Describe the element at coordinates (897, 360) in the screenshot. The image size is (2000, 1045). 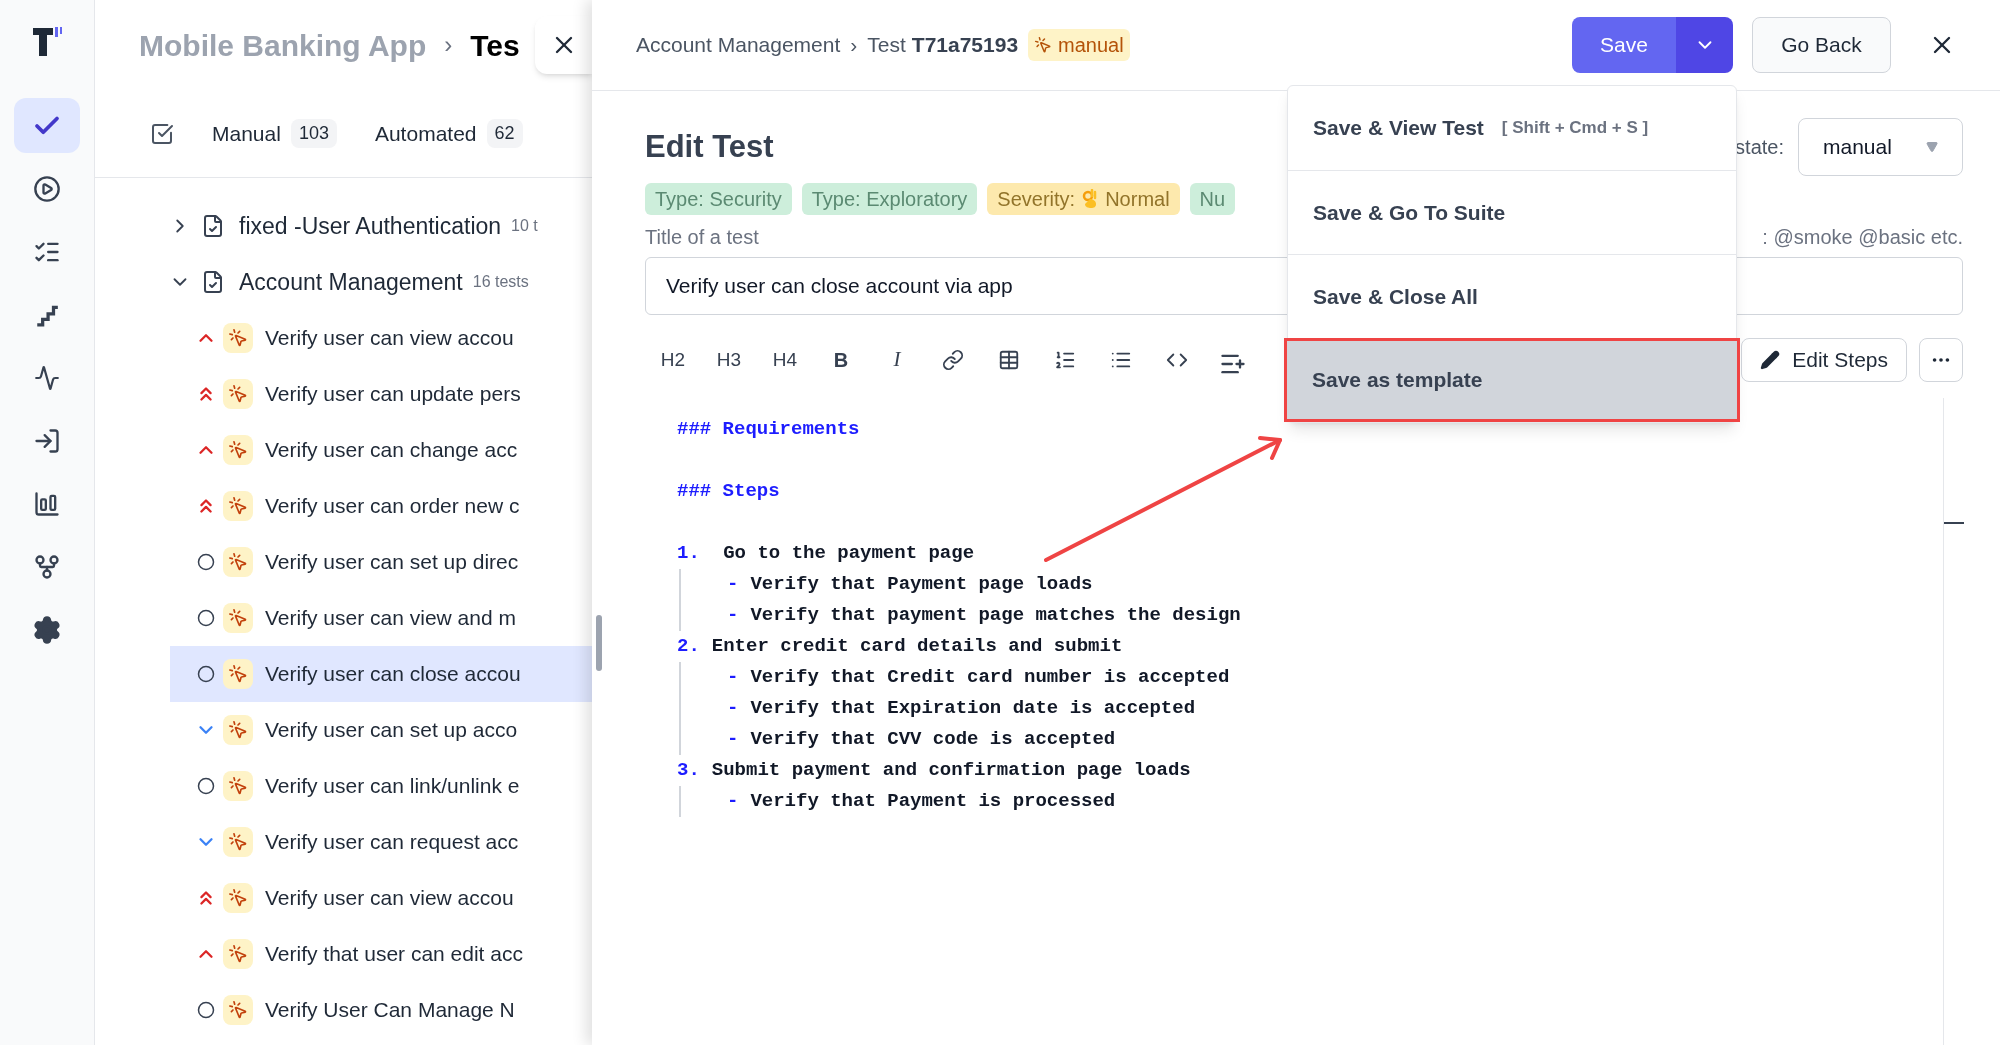
I see `italic-tool: I` at that location.